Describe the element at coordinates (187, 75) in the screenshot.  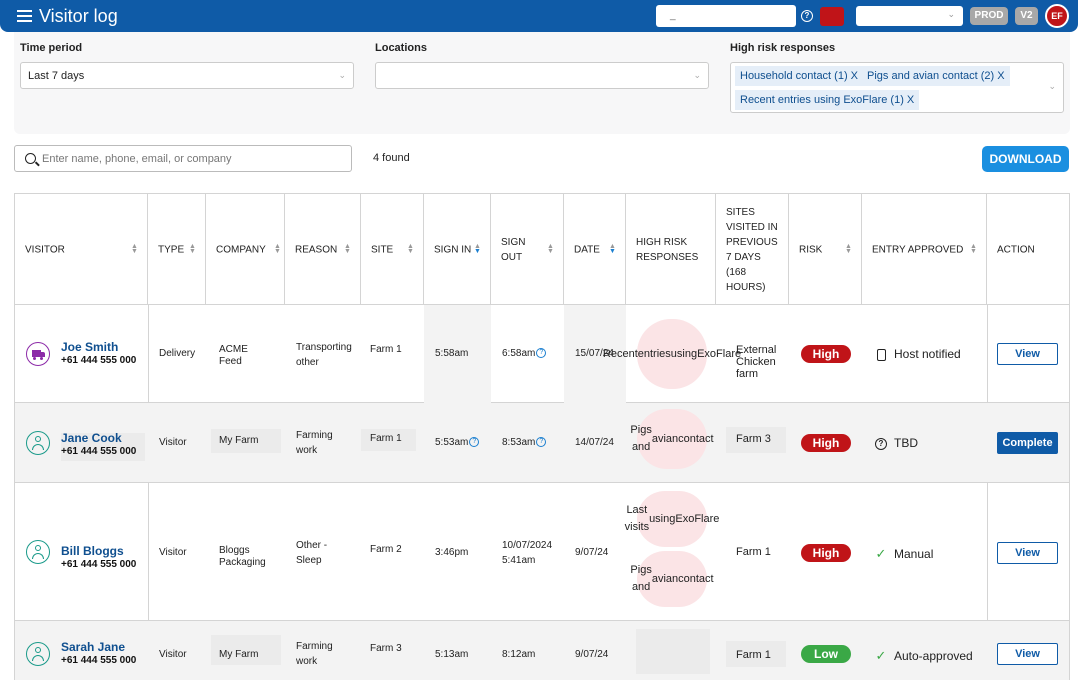
I see `time-period-select: Last 7 days ⌄` at that location.